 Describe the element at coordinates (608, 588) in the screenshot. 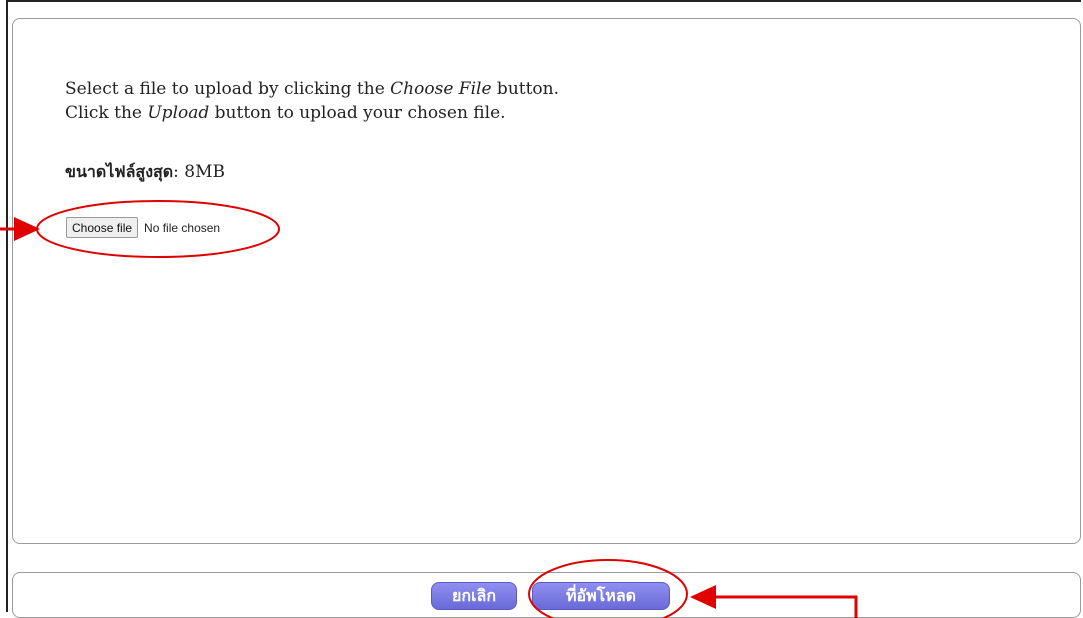

I see `upload-button-highlight-circle` at that location.